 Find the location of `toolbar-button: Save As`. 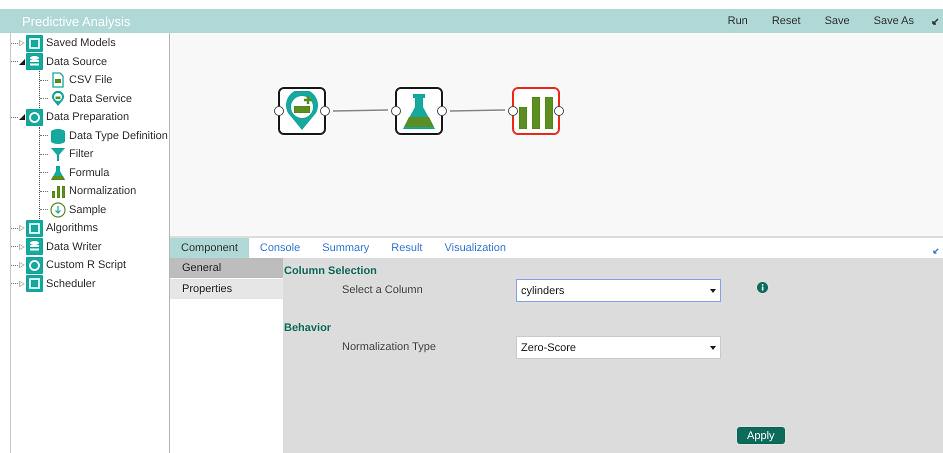

toolbar-button: Save As is located at coordinates (894, 21).